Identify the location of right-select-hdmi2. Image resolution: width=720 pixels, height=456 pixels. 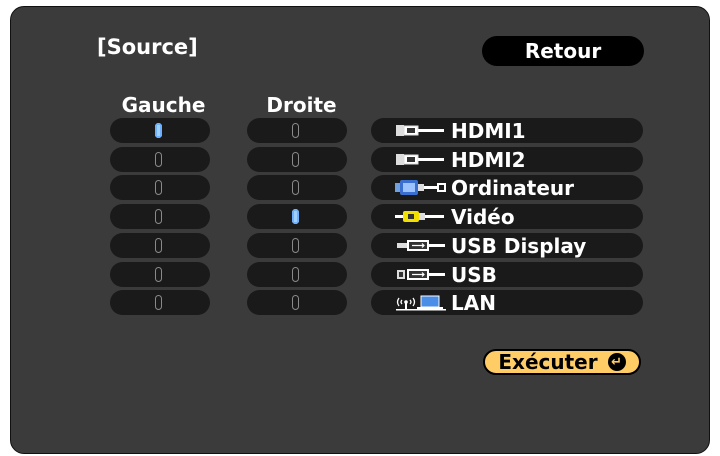
(297, 159).